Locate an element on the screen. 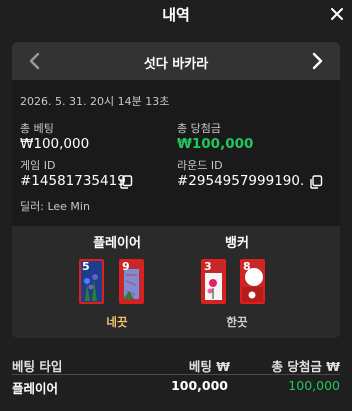  player-hand: 네끗 is located at coordinates (117, 322).